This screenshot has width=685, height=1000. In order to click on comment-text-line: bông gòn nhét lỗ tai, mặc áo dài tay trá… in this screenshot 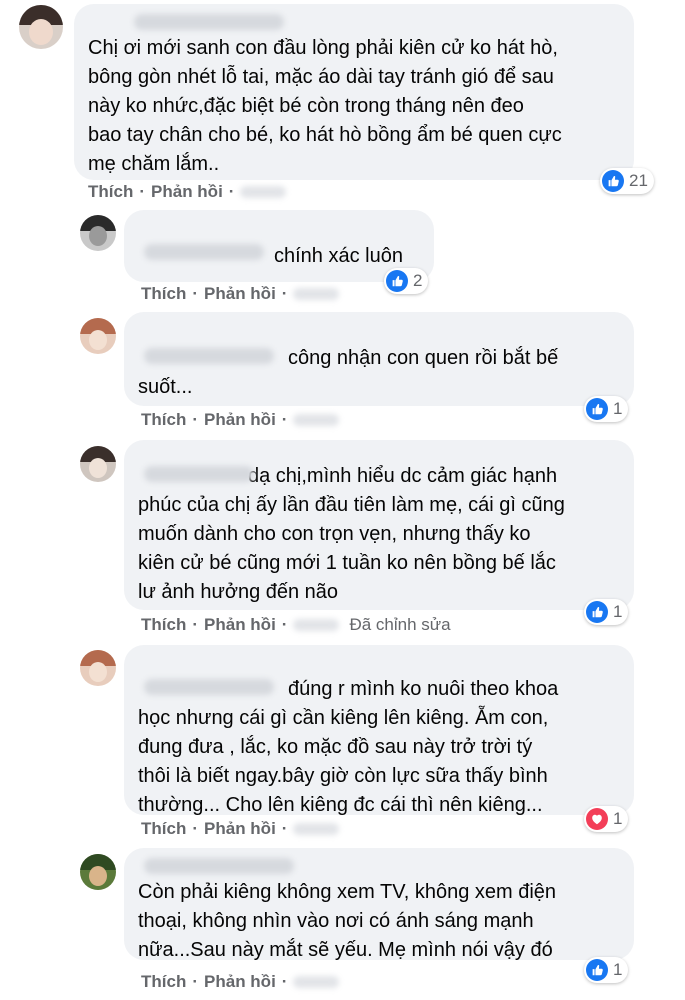, I will do `click(321, 77)`.